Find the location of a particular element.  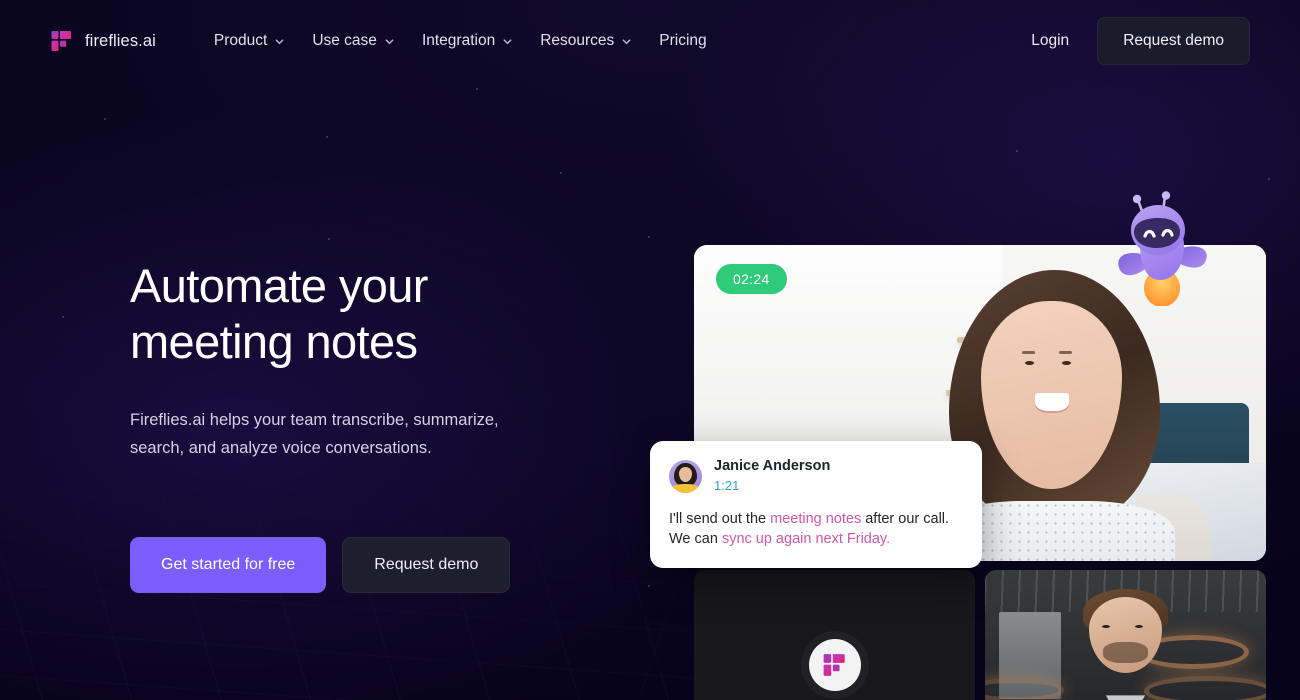

brand-logo: fireflies.ai is located at coordinates (103, 41).